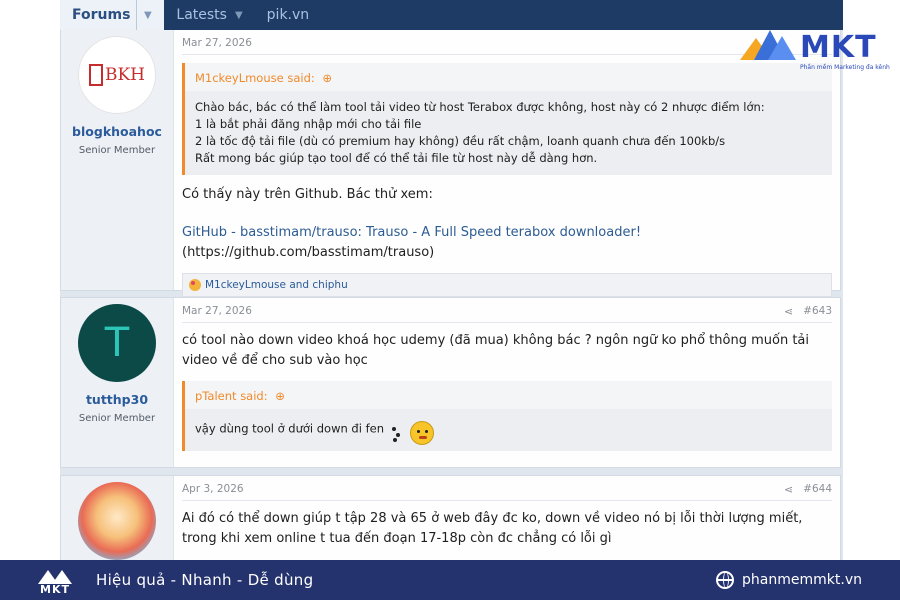  I want to click on tab-pik-label: pik.vn, so click(288, 15).